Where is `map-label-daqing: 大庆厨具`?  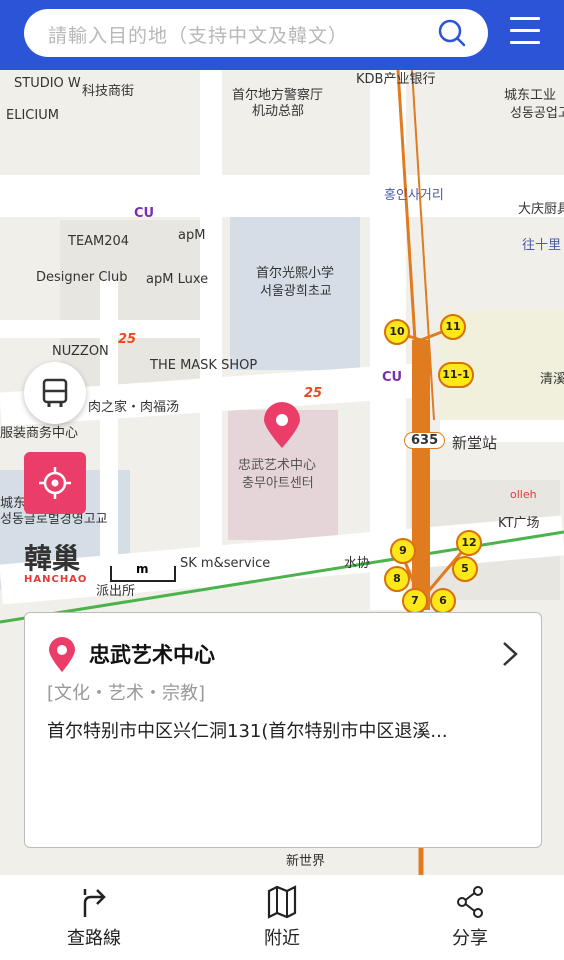
map-label-daqing: 大庆厨具 is located at coordinates (541, 209).